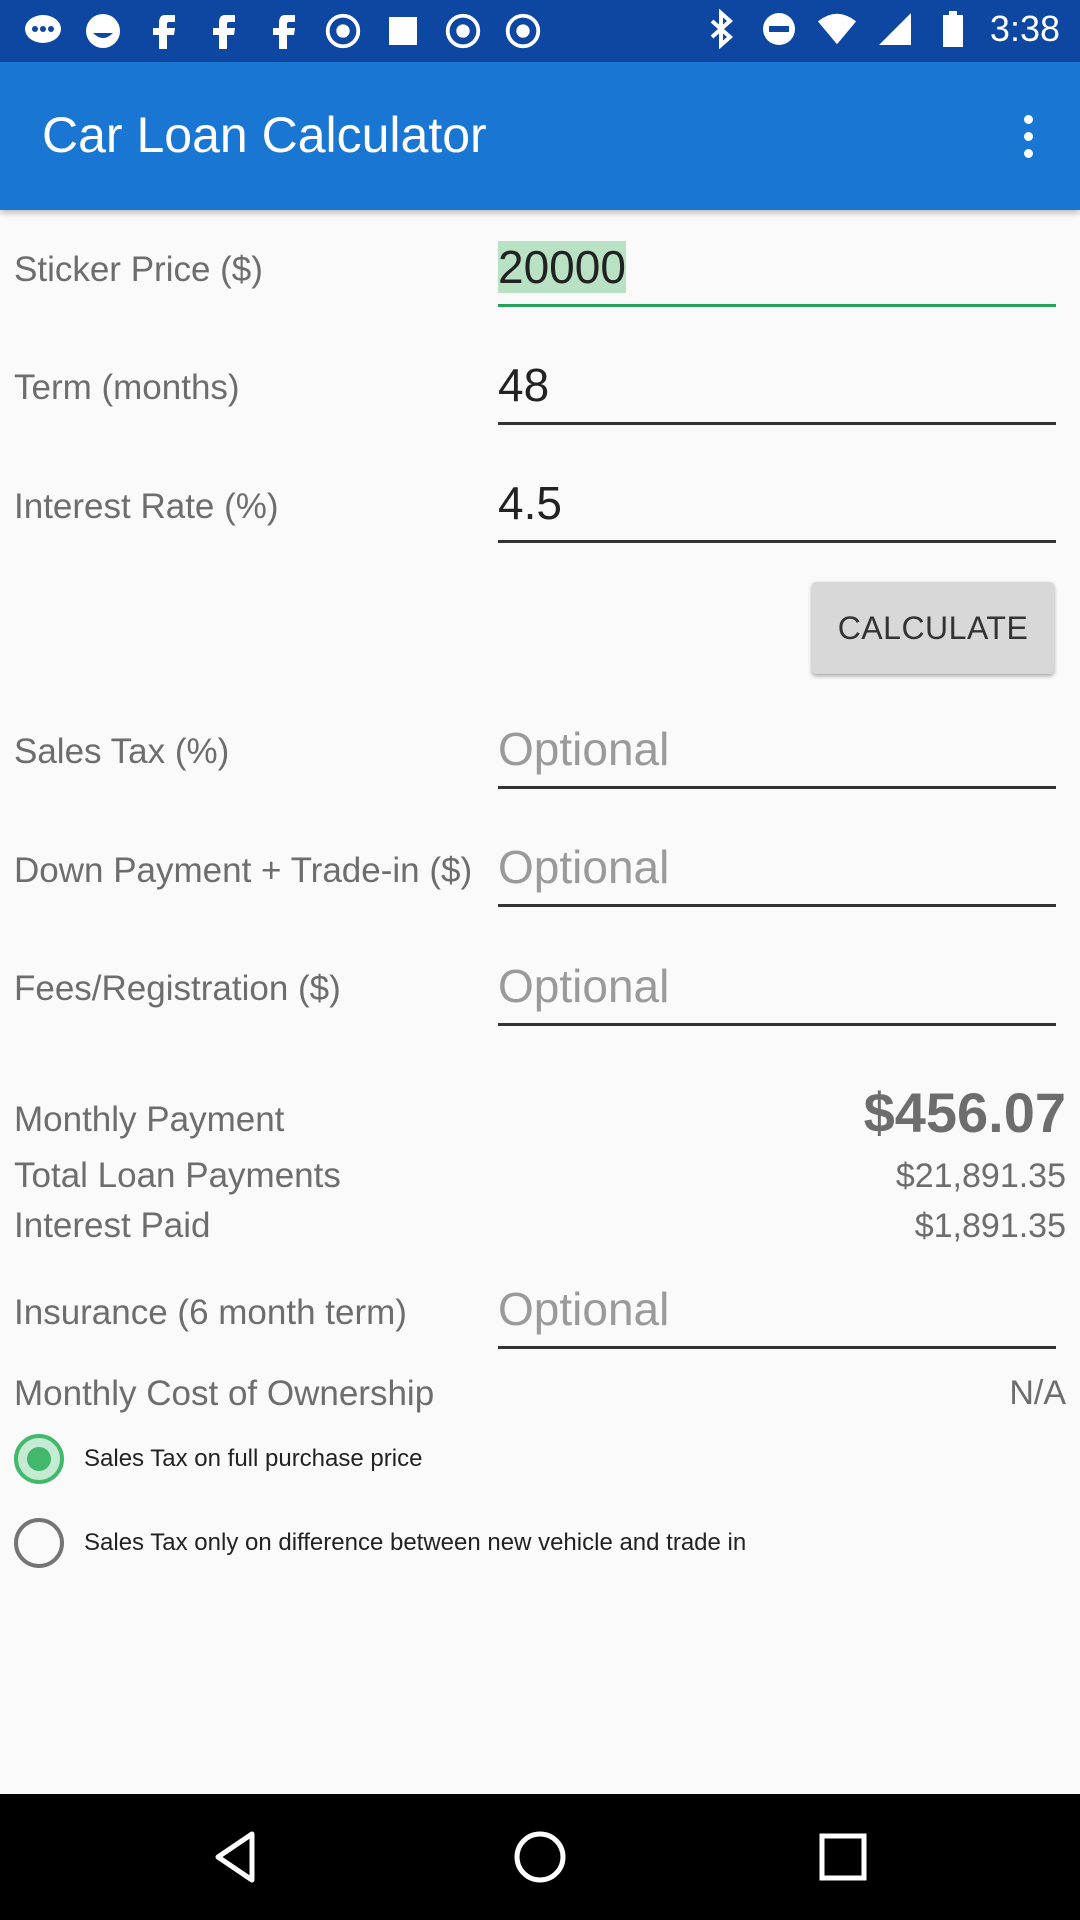  I want to click on sticker-price-value: 20000, so click(562, 267).